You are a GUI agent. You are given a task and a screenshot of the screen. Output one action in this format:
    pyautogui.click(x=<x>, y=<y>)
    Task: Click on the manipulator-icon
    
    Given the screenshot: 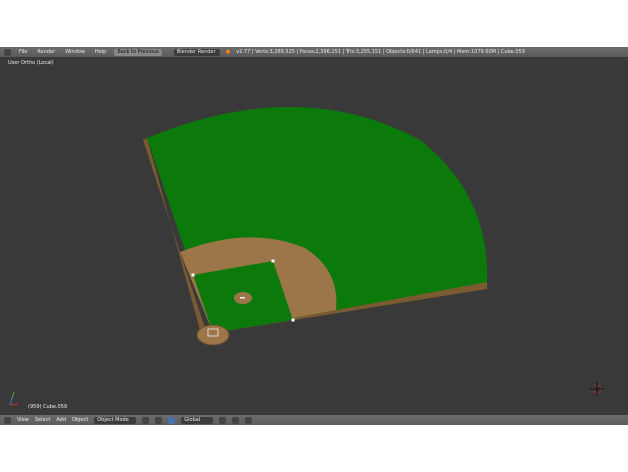 What is the action you would take?
    pyautogui.click(x=172, y=420)
    